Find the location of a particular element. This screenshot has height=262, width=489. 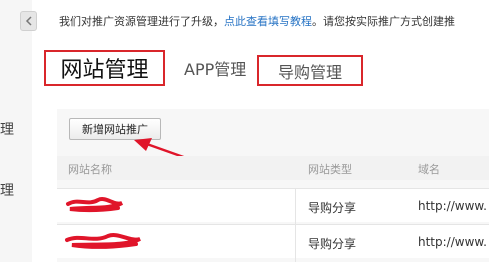

redaction-scribble is located at coordinates (103, 223).